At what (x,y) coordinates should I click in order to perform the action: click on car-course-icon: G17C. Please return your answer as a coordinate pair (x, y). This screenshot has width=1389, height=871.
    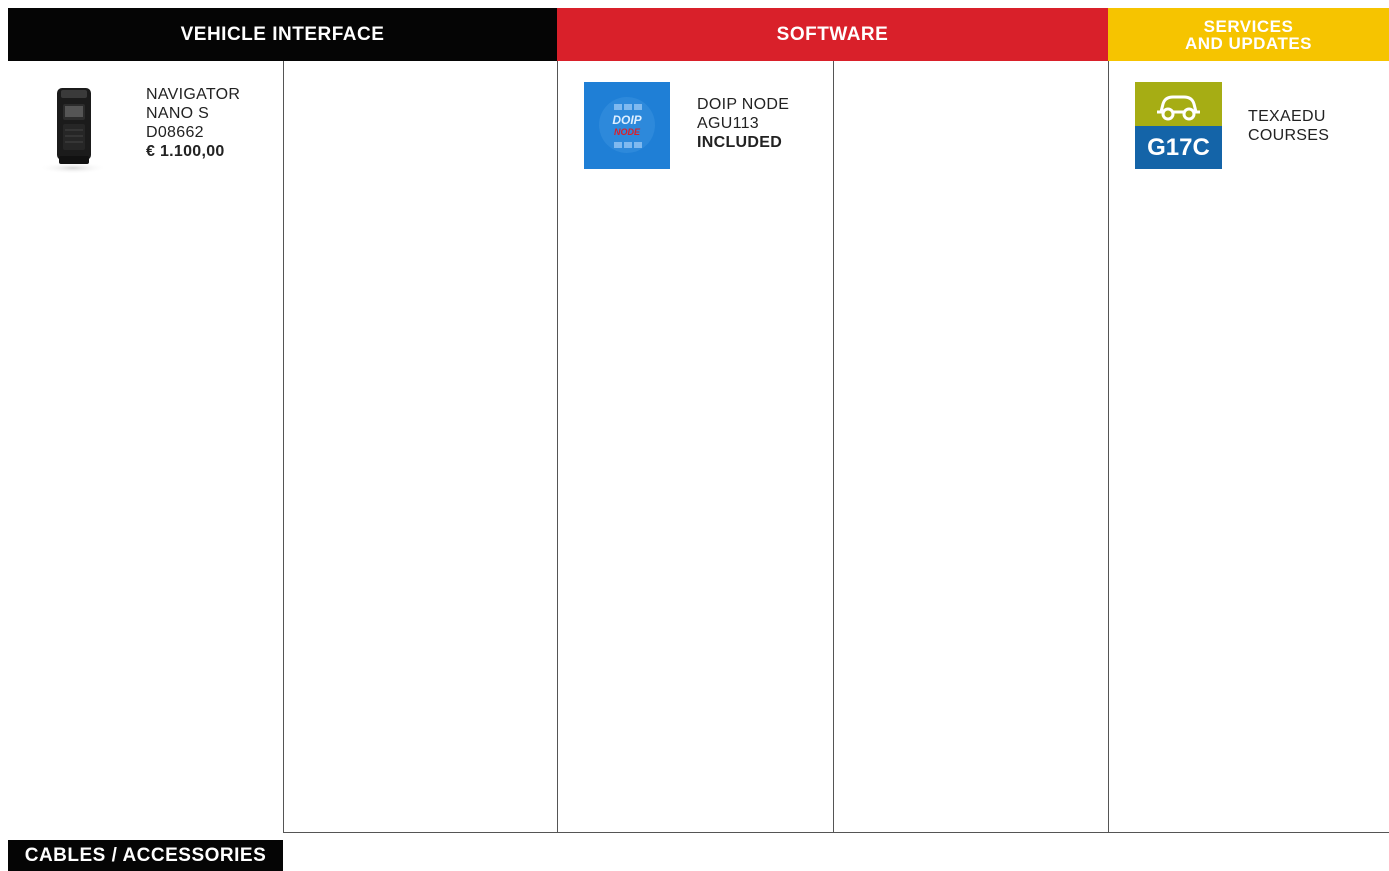
    Looking at the image, I should click on (1178, 125).